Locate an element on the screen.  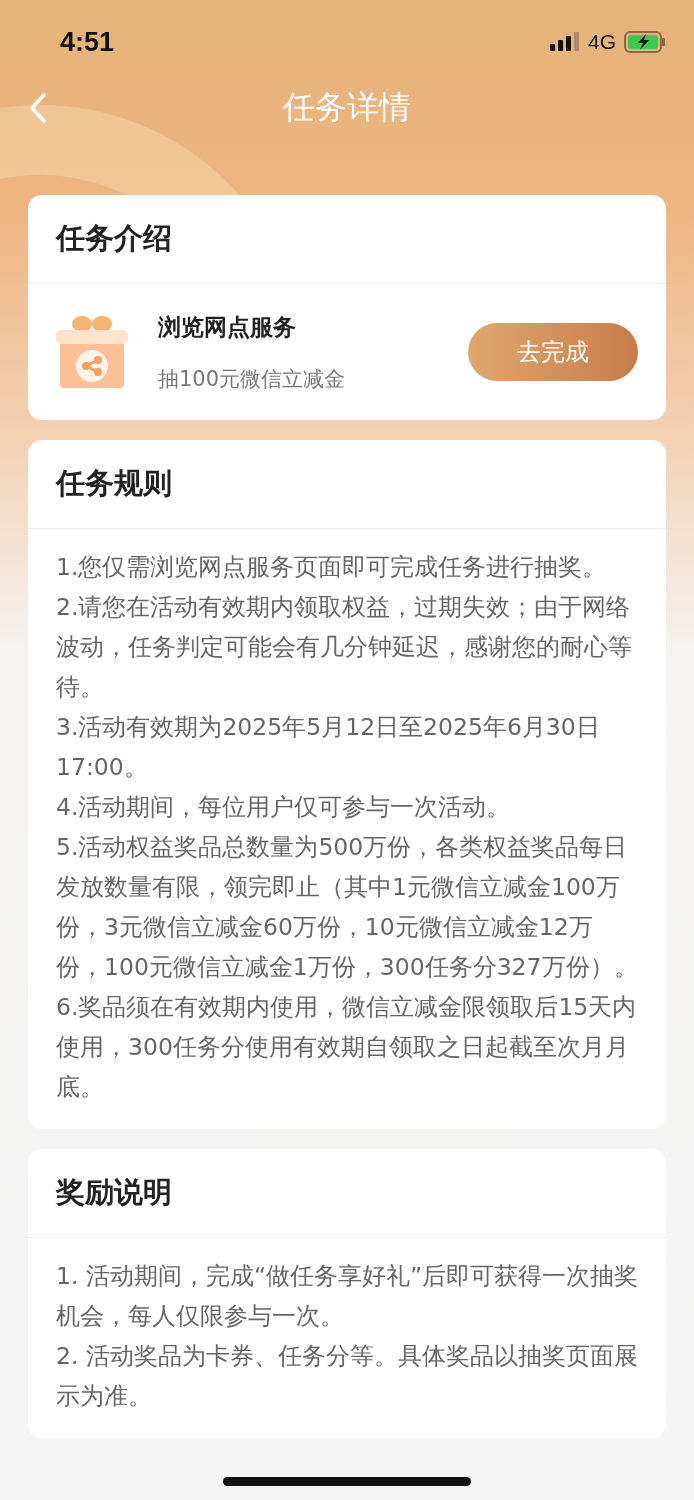
task-reward: 抽100元微信立减金 is located at coordinates (252, 379).